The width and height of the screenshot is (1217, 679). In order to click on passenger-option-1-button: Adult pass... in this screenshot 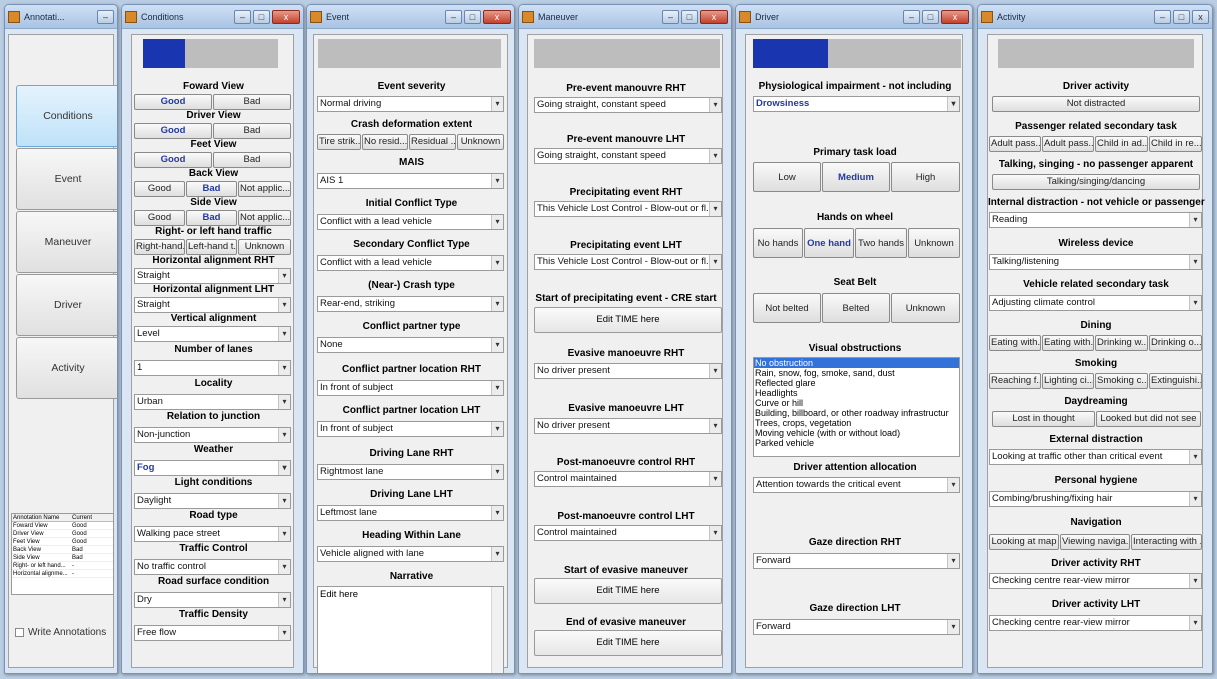, I will do `click(1015, 144)`.